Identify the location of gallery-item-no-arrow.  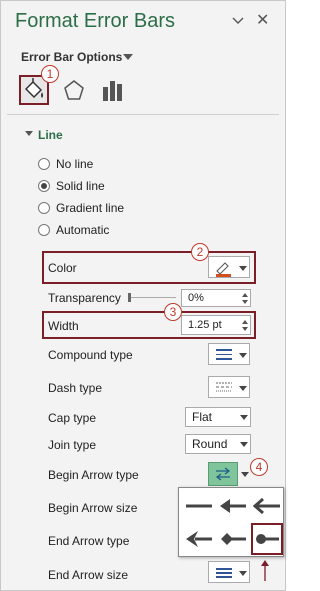
(199, 506).